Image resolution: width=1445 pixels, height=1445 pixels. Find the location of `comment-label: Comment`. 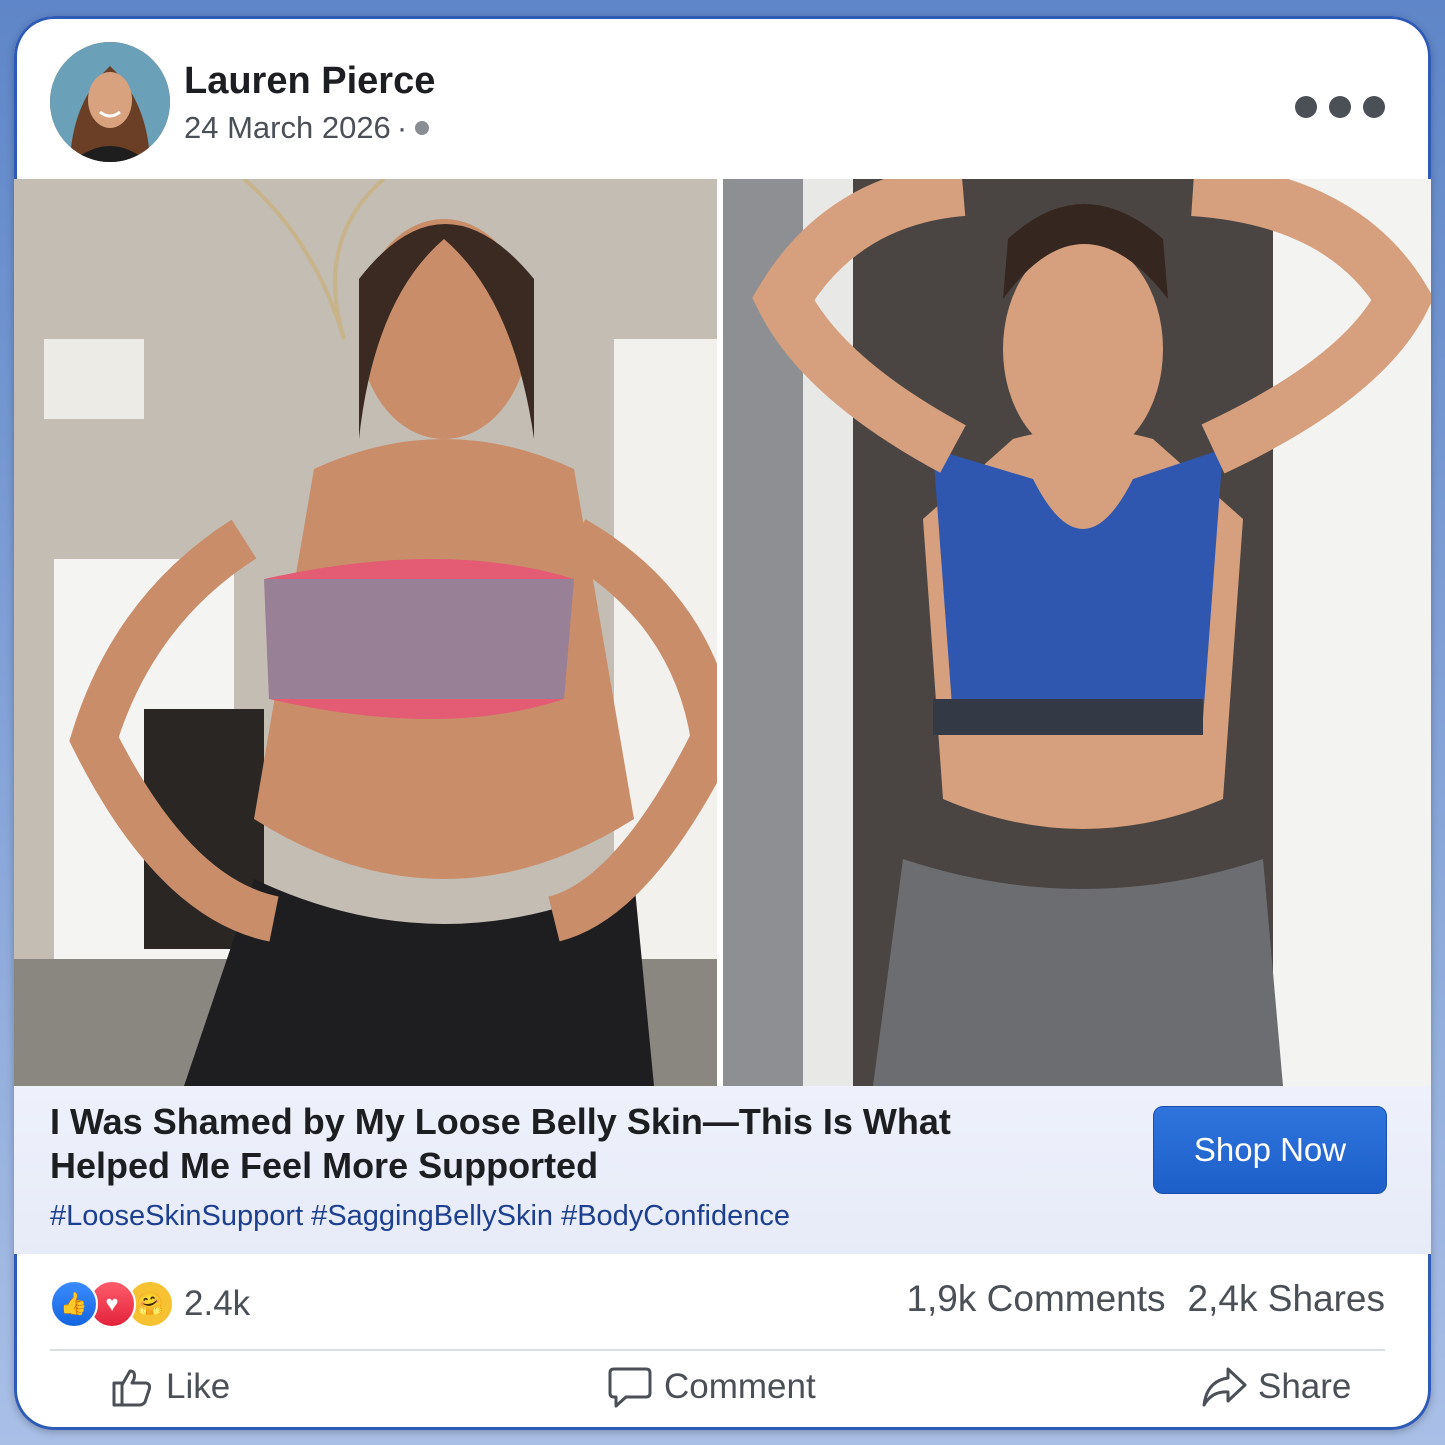

comment-label: Comment is located at coordinates (740, 1386).